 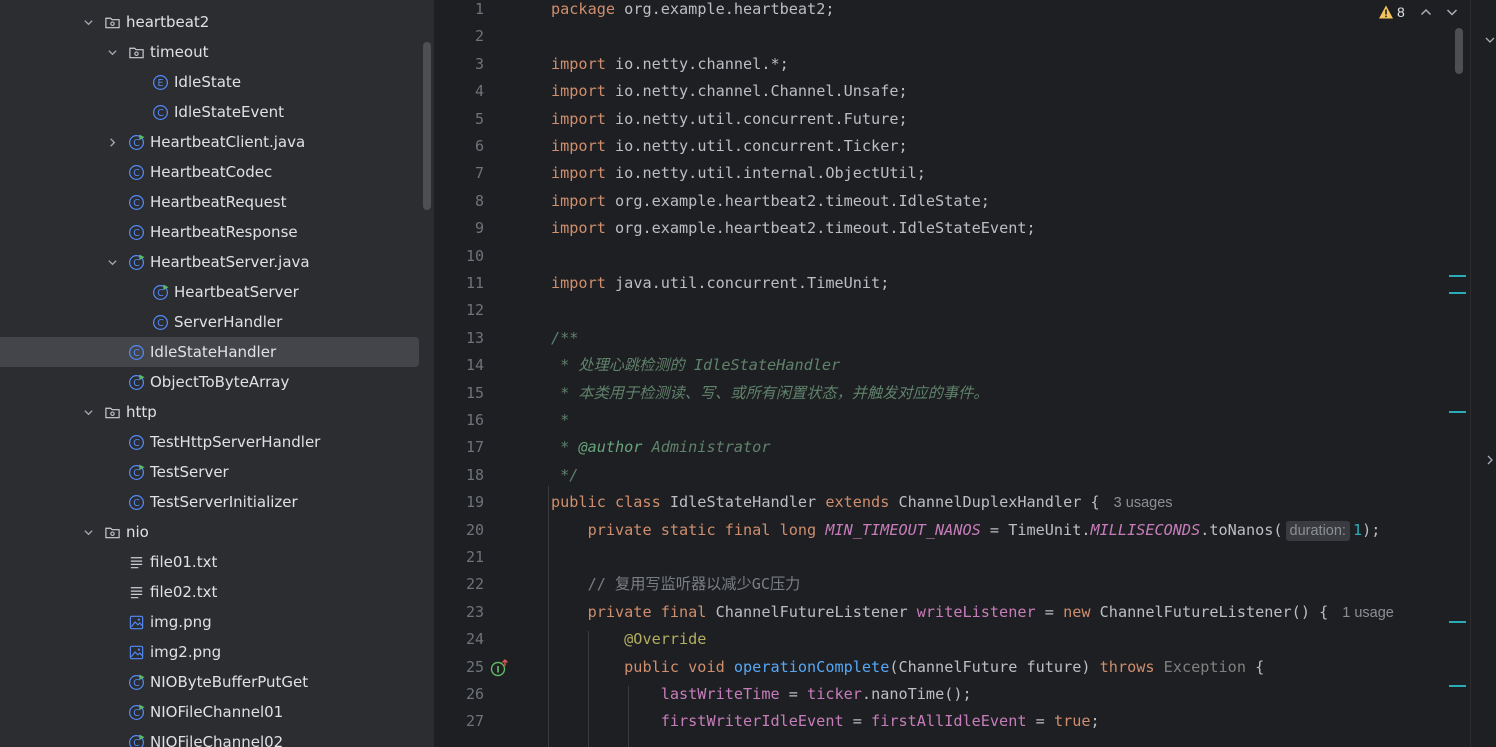 I want to click on code-line: @Override, so click(x=628, y=639).